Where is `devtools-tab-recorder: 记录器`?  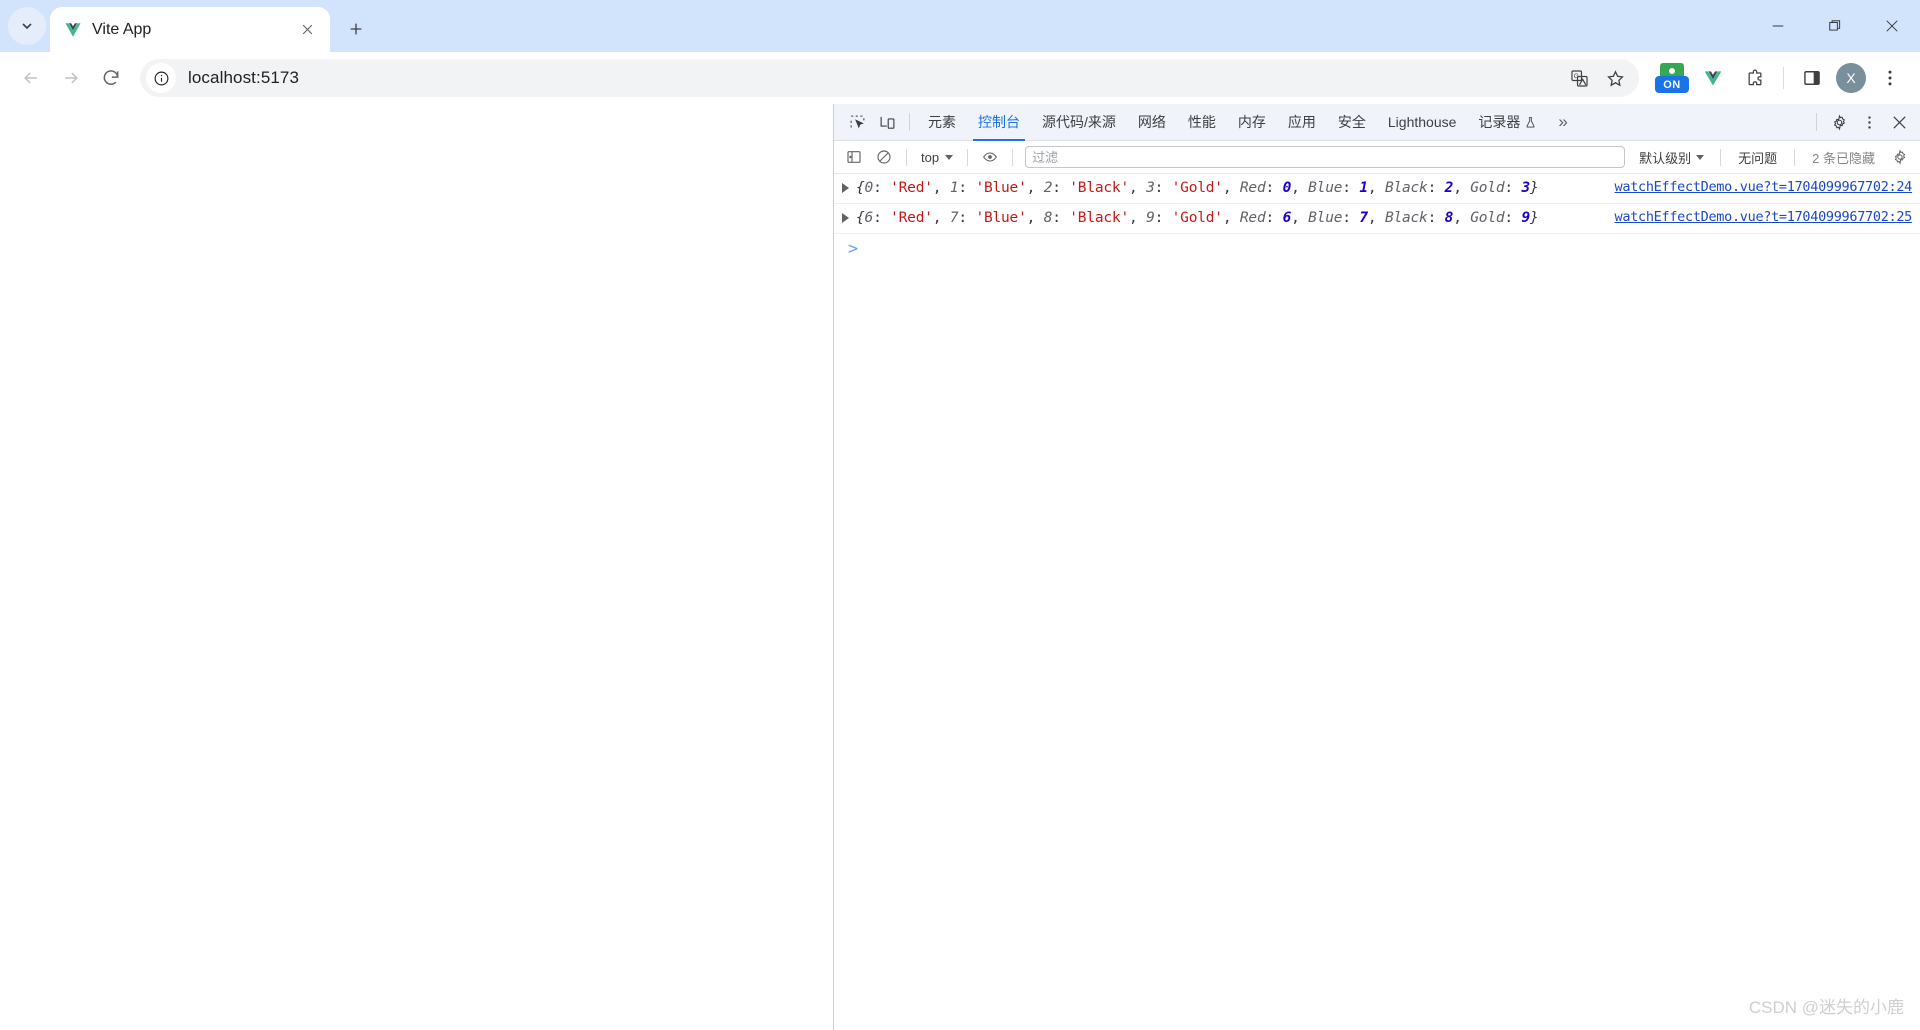 devtools-tab-recorder: 记录器 is located at coordinates (1507, 122).